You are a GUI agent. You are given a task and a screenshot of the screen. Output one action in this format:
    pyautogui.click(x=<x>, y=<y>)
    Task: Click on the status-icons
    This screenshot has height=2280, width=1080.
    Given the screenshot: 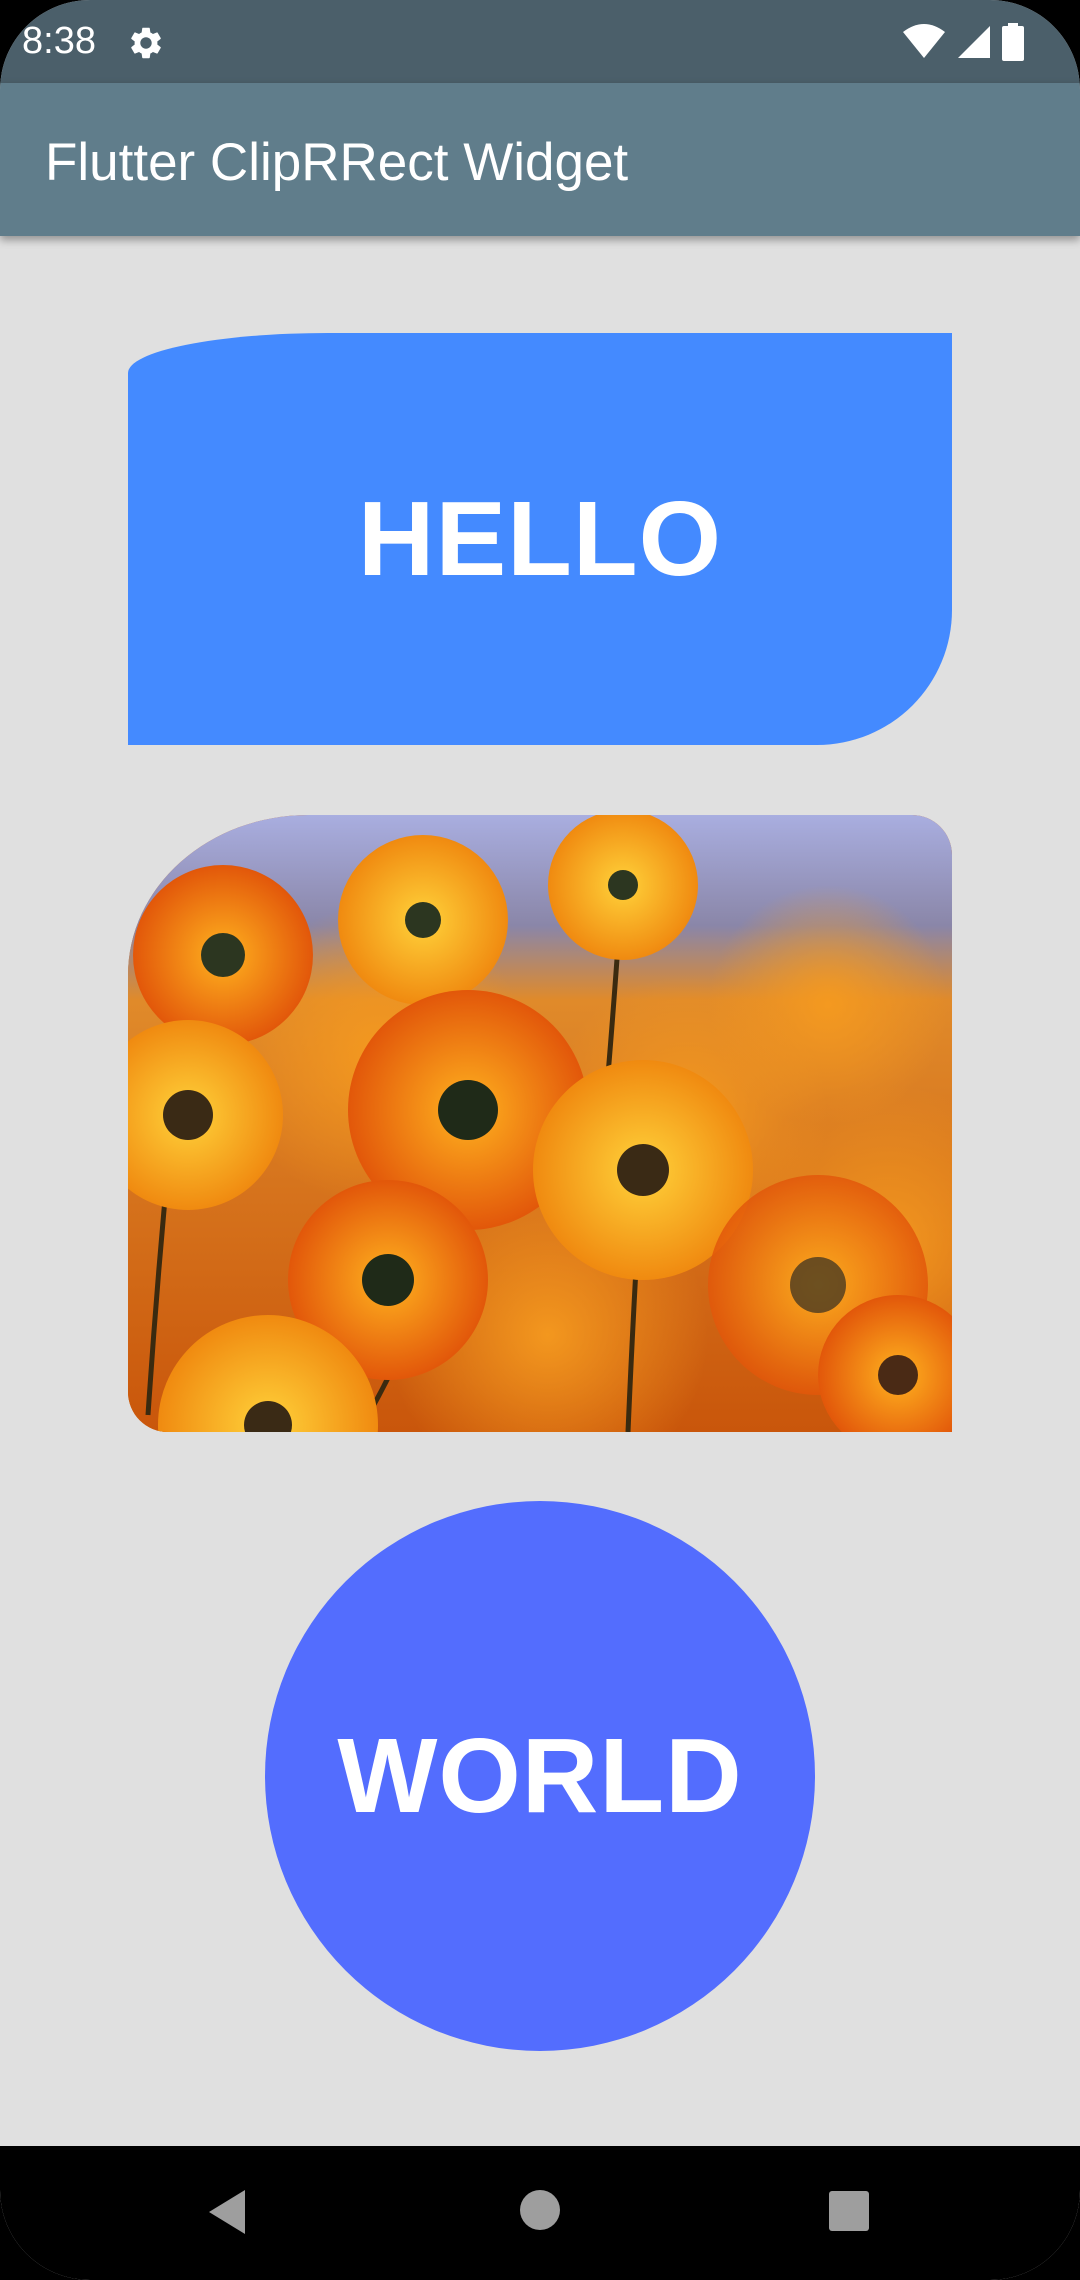 What is the action you would take?
    pyautogui.click(x=963, y=42)
    